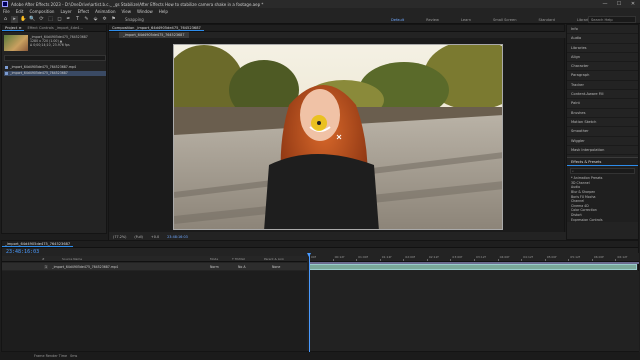 The image size is (640, 360). I want to click on viewer-current-time: 23:48:16:03, so click(177, 237).